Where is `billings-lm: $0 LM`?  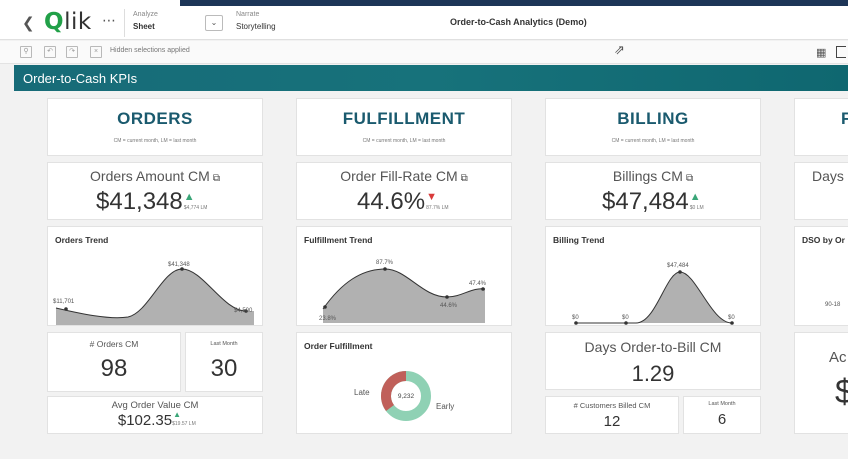 billings-lm: $0 LM is located at coordinates (696, 208).